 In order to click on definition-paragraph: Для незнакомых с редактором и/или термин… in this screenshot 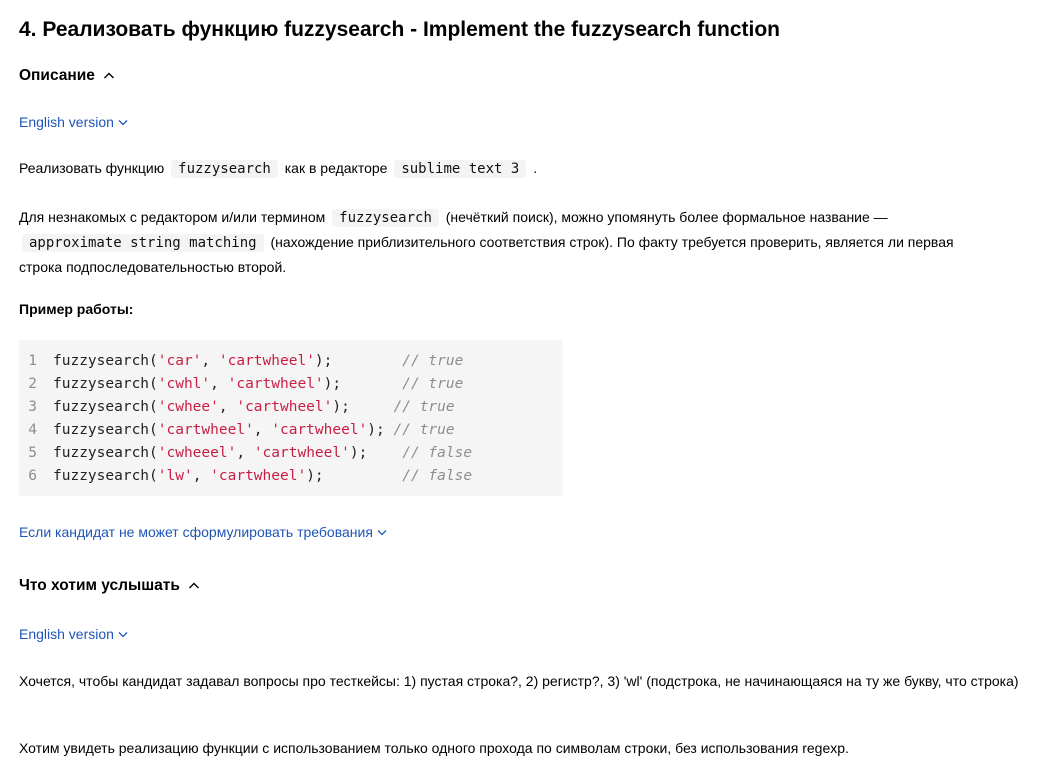, I will do `click(499, 242)`.